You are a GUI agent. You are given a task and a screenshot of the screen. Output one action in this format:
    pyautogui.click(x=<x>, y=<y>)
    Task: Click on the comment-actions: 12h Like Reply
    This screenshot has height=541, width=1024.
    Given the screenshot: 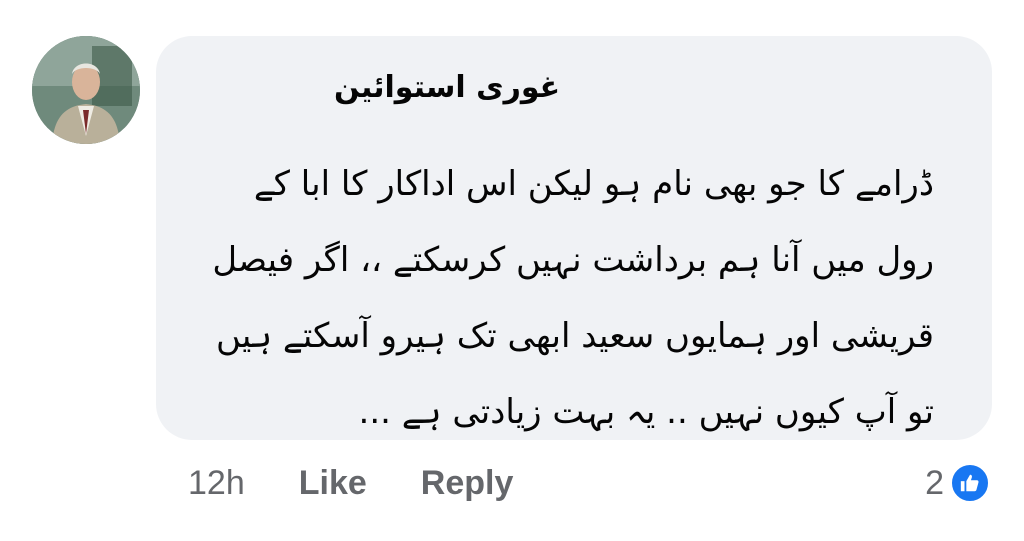 What is the action you would take?
    pyautogui.click(x=377, y=483)
    